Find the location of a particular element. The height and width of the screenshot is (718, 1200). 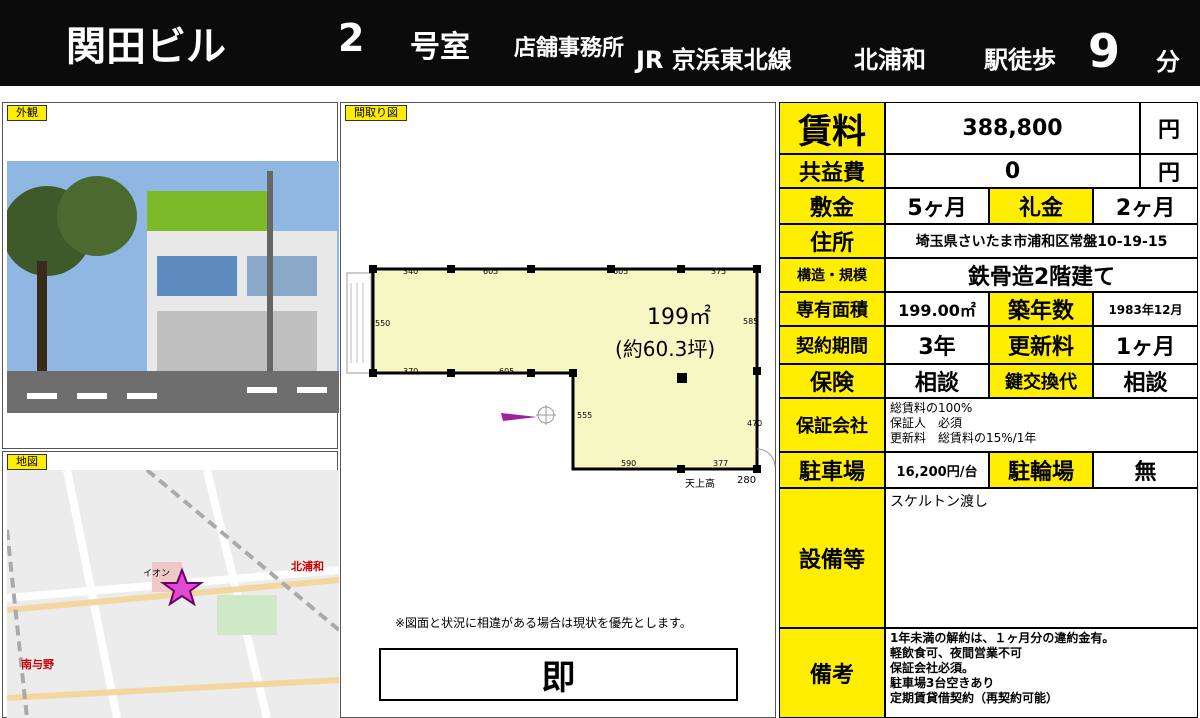

insurance-label: 保険 is located at coordinates (832, 381).